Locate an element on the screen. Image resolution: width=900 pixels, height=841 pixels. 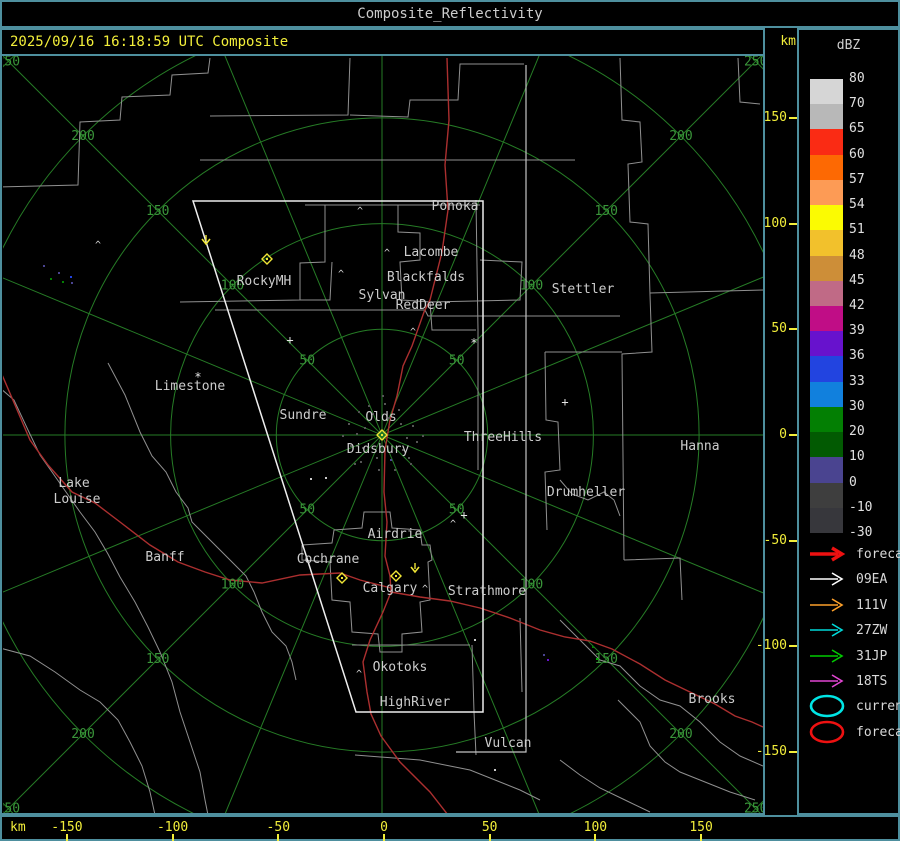
legend-row: current is located at coordinates (852, 706).